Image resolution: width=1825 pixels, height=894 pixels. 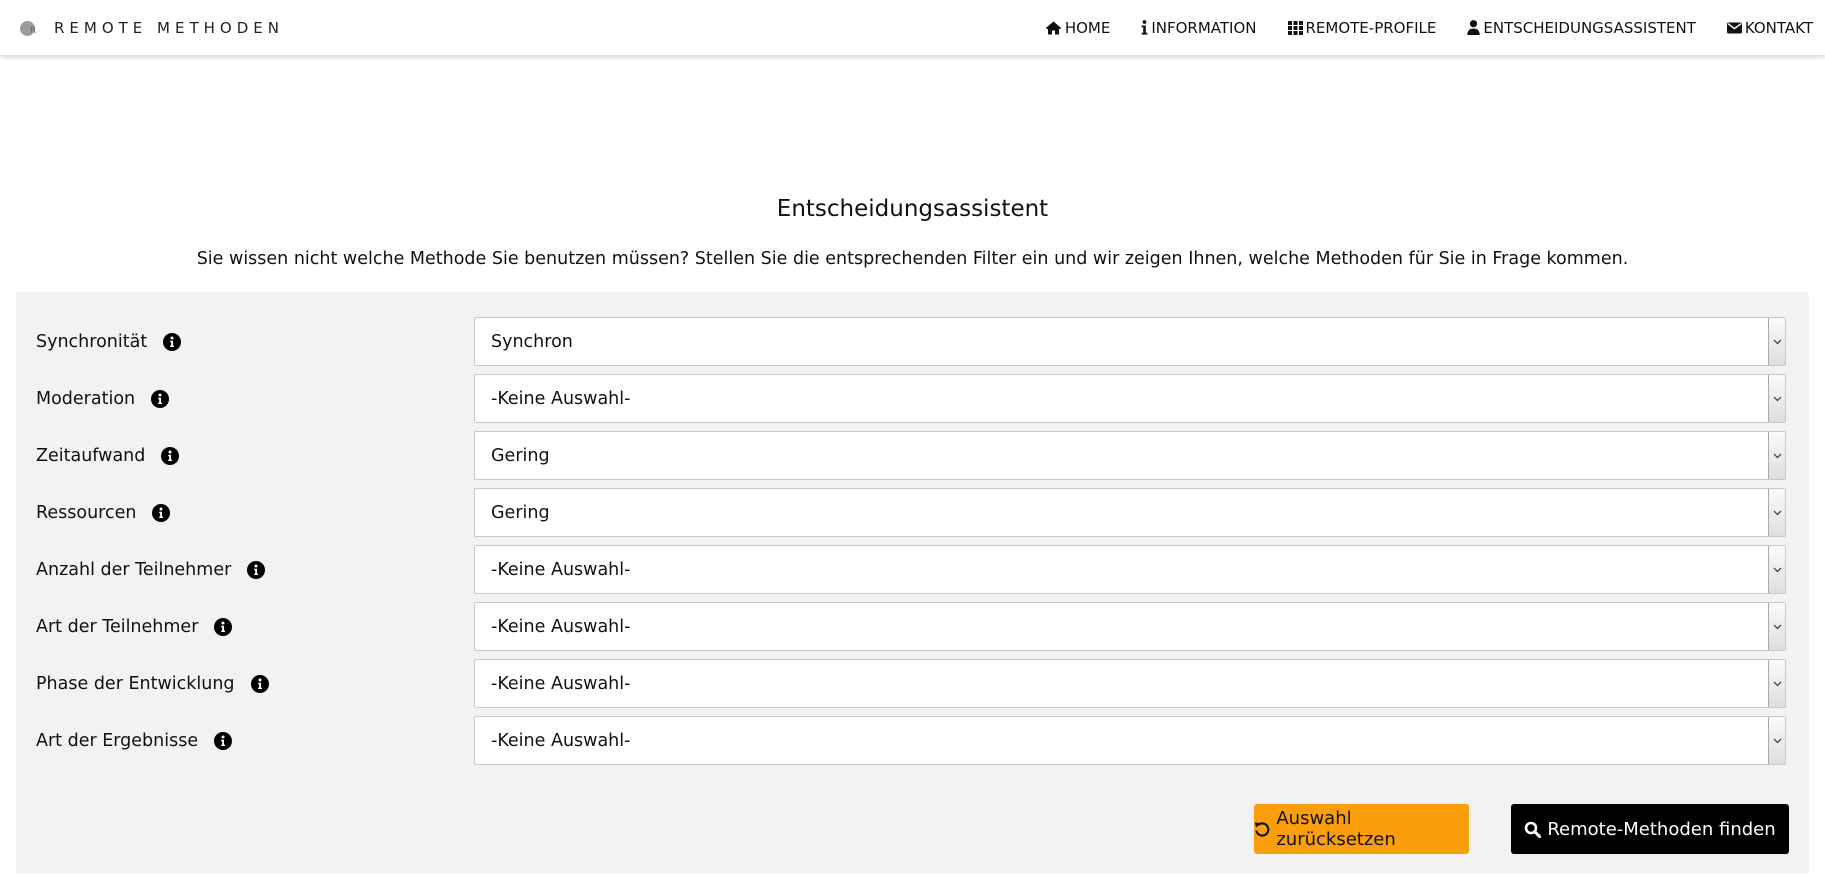 I want to click on brand: R REMOTE METHODEN, so click(x=152, y=28).